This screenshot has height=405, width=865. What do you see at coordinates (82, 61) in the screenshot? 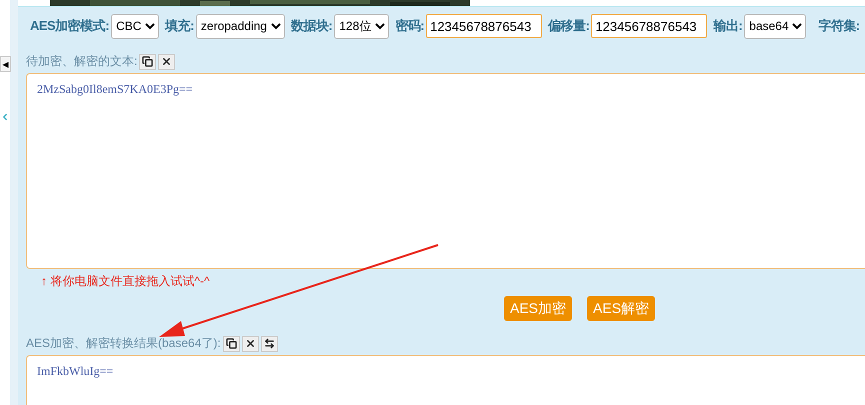
I see `section-label: 待加密、解密的文本:` at bounding box center [82, 61].